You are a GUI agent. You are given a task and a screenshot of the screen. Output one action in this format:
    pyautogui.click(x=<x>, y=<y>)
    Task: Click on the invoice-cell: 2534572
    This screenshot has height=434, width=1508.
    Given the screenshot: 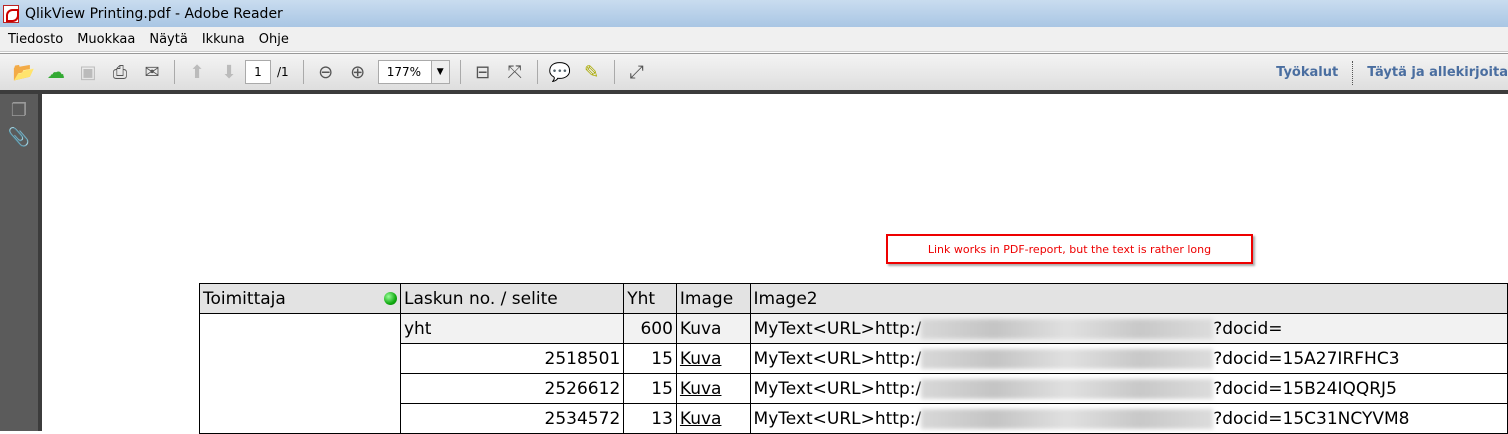 What is the action you would take?
    pyautogui.click(x=512, y=418)
    